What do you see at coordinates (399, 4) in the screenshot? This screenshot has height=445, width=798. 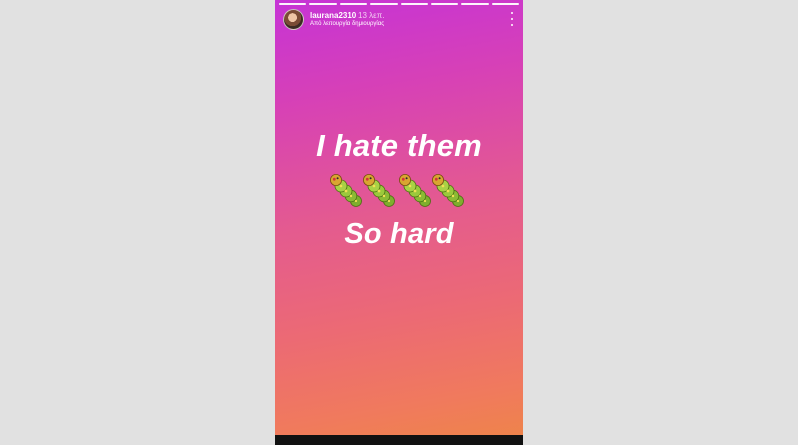 I see `story-progress-bar` at bounding box center [399, 4].